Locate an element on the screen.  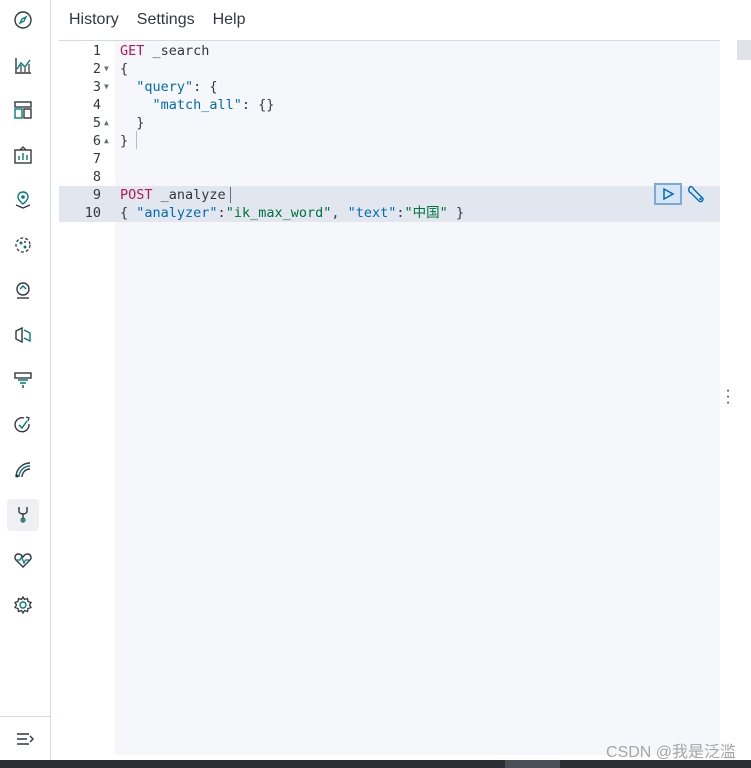
canvas-icon is located at coordinates (23, 155).